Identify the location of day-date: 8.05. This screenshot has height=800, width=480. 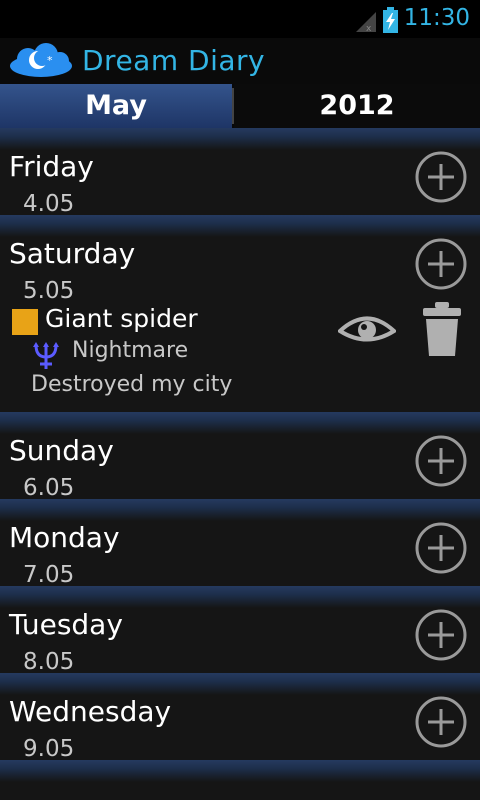
(49, 662).